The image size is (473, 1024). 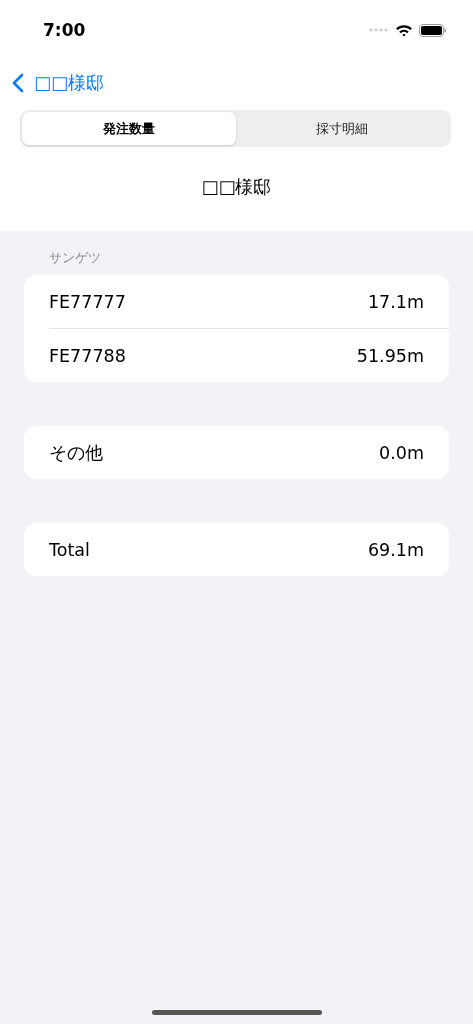 I want to click on back-button: □□様邸, so click(x=58, y=83).